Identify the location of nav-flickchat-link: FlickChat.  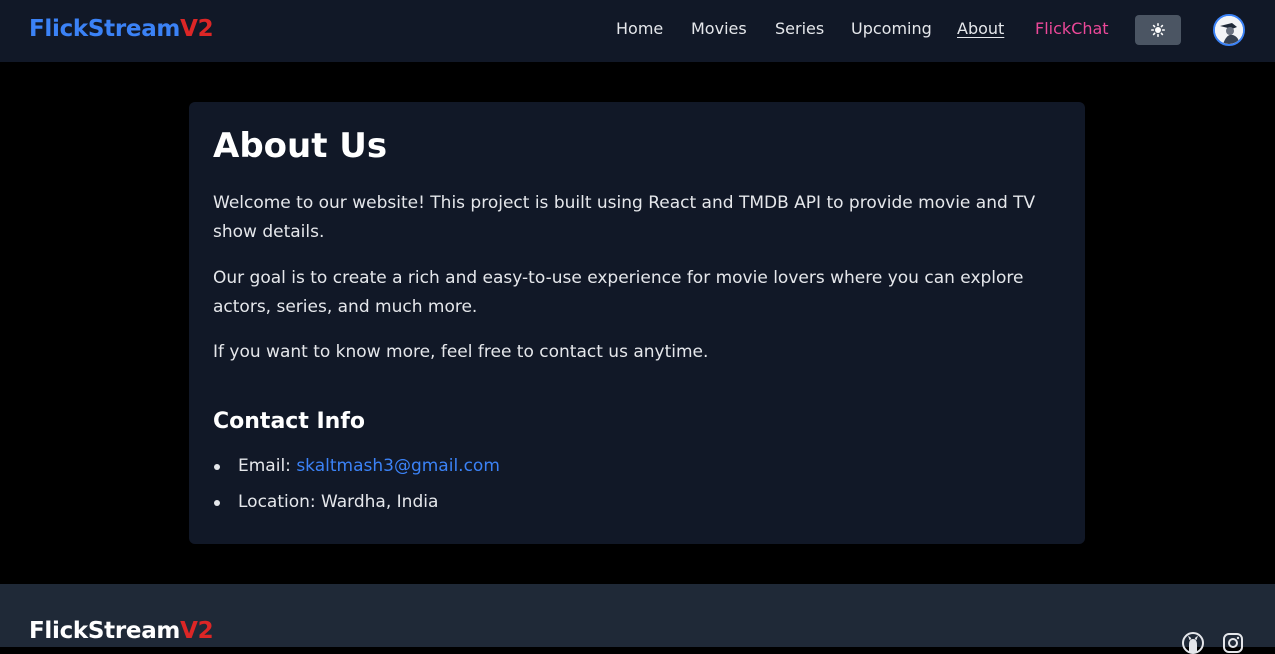
(1072, 29).